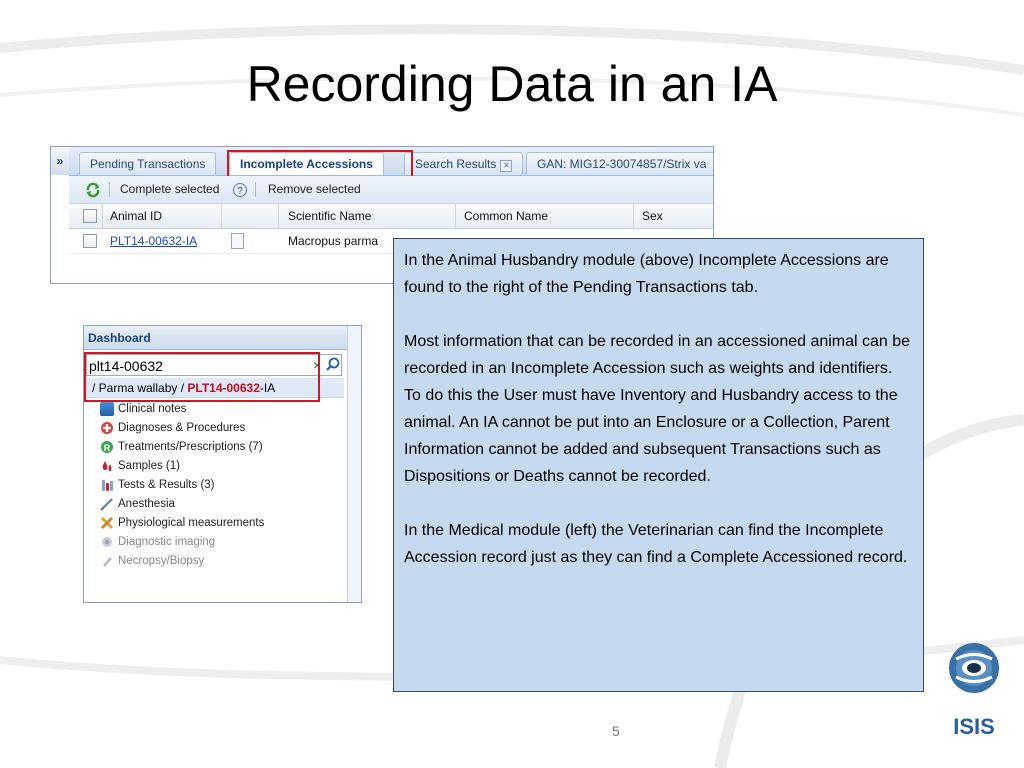 This screenshot has width=1024, height=768. I want to click on menu-item-label: Tests & Results (3), so click(166, 485).